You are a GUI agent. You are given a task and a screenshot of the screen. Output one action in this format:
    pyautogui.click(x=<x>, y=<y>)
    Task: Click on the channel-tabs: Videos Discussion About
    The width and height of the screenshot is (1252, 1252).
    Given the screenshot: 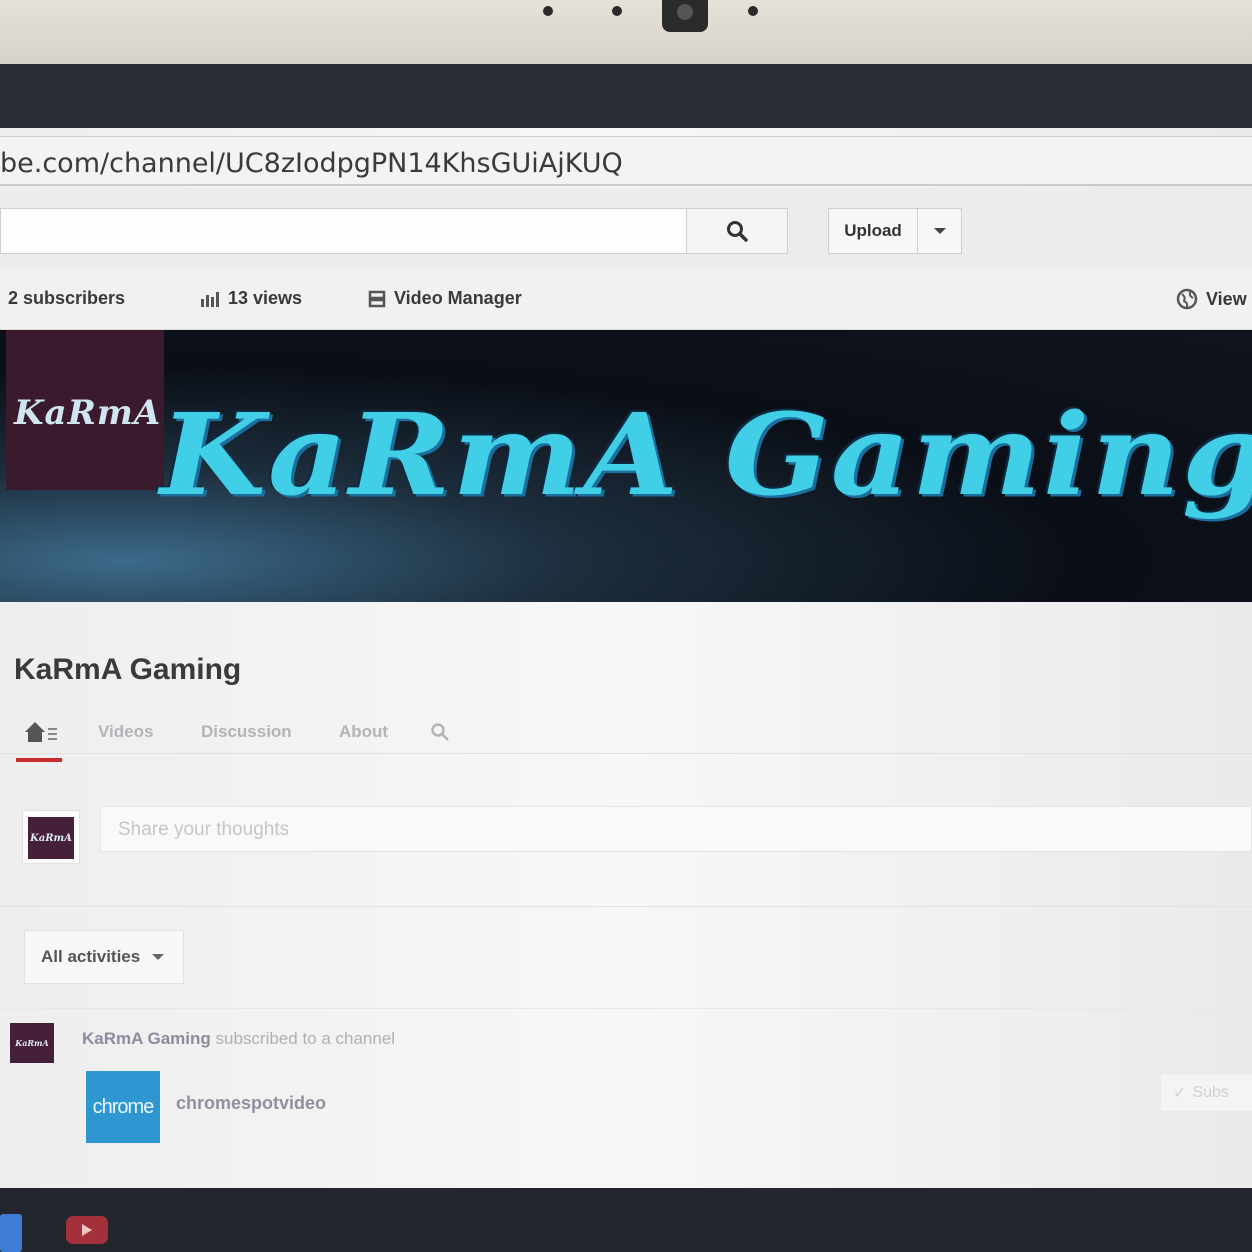 What is the action you would take?
    pyautogui.click(x=626, y=735)
    